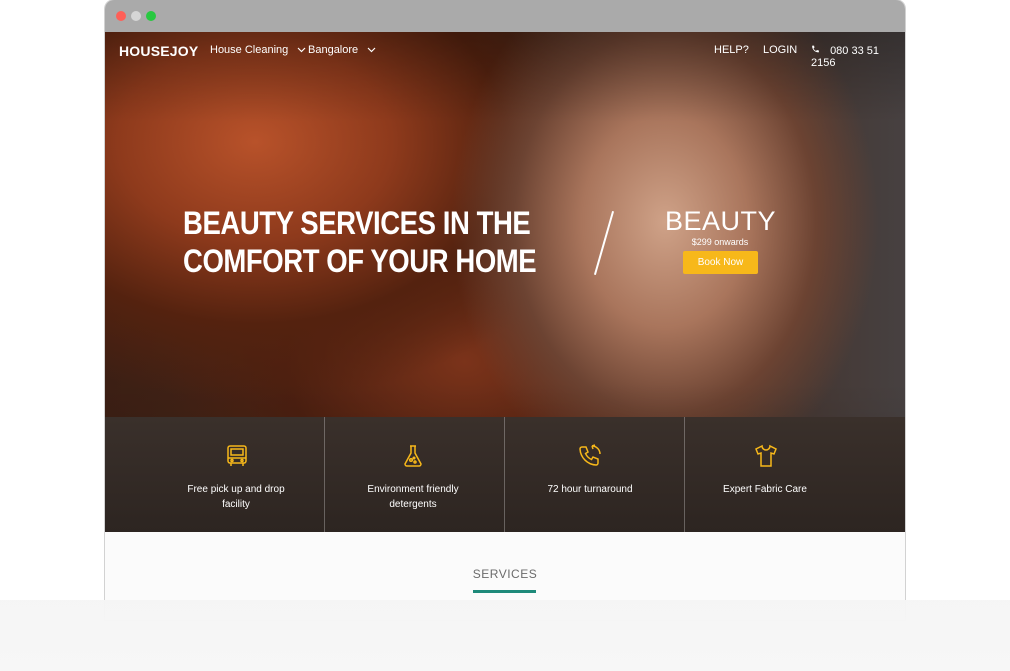 This screenshot has height=671, width=1010. What do you see at coordinates (721, 221) in the screenshot?
I see `promo-title: BEAUTY` at bounding box center [721, 221].